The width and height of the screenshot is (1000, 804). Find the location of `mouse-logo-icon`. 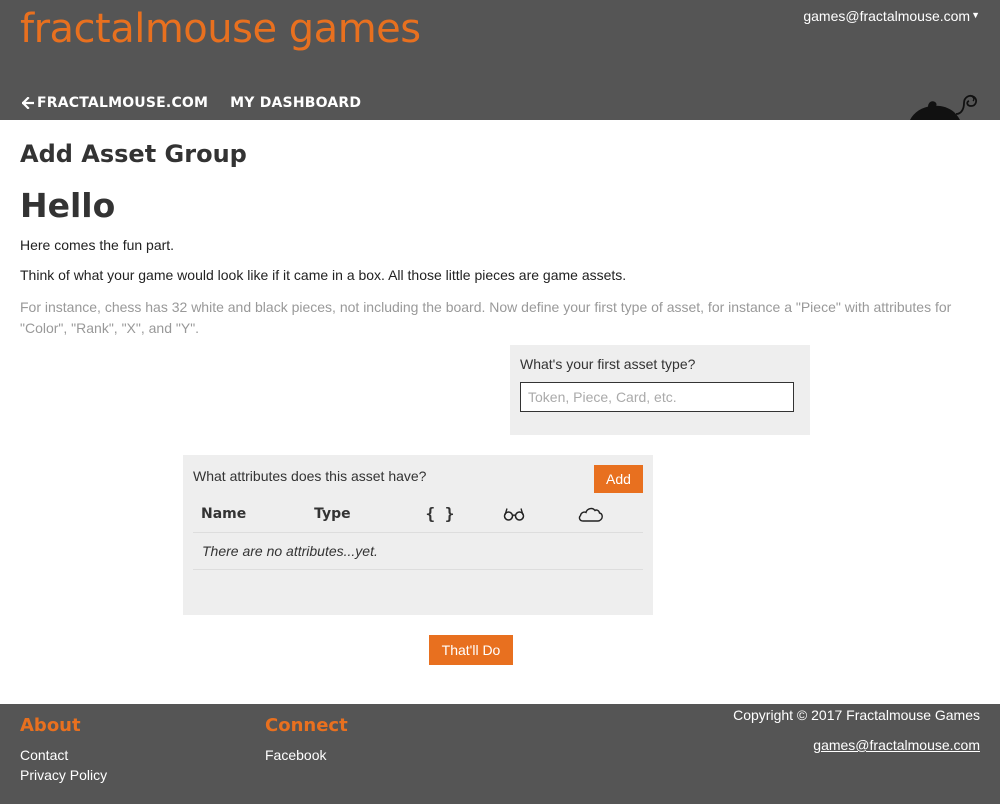

mouse-logo-icon is located at coordinates (944, 107).